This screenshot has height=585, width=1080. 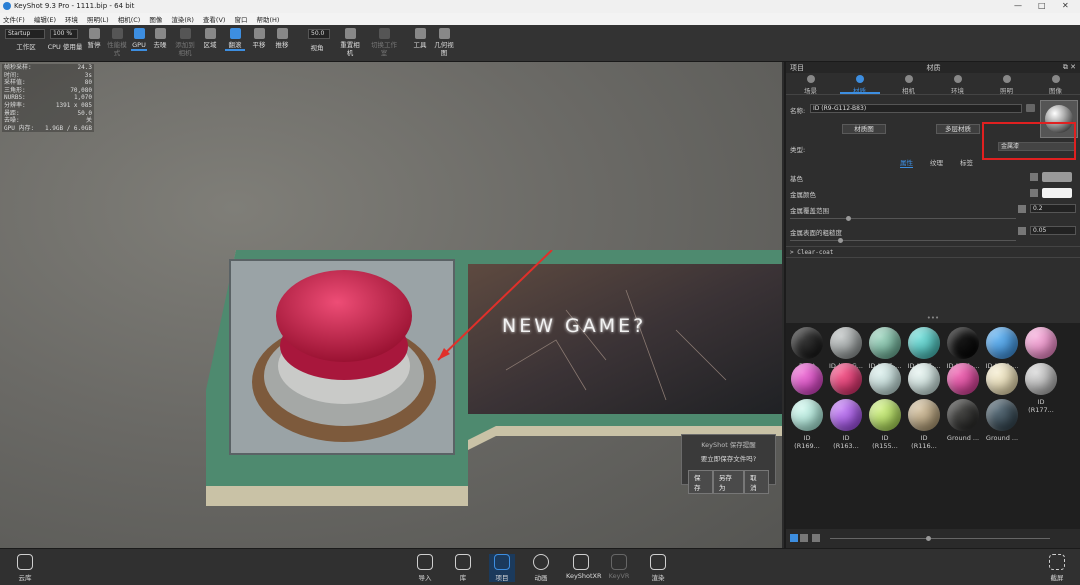 I want to click on keyvr-button: KeyVR, so click(x=619, y=567).